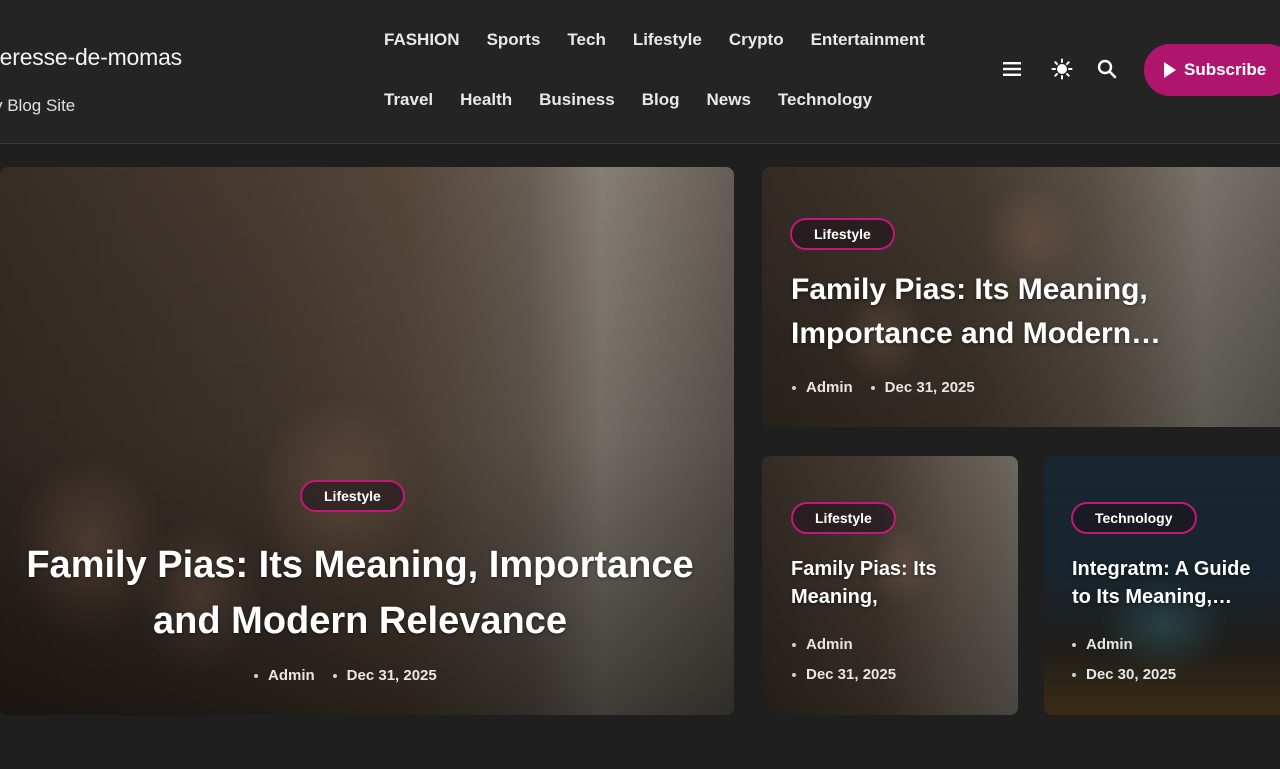  What do you see at coordinates (729, 100) in the screenshot?
I see `nav-item-news: News` at bounding box center [729, 100].